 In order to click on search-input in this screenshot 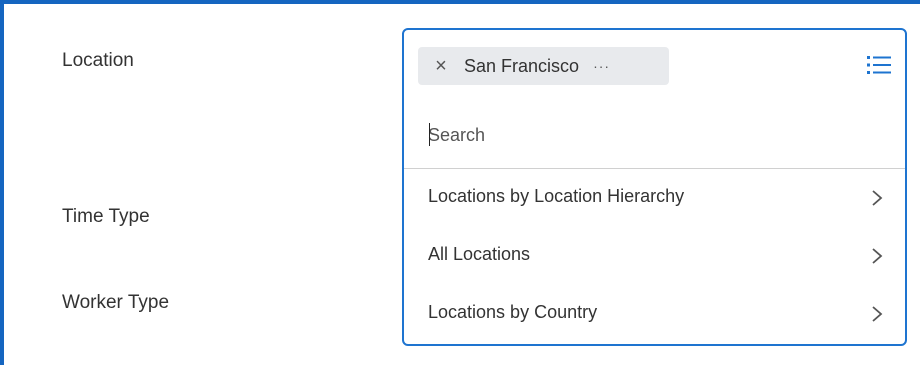, I will do `click(648, 135)`.